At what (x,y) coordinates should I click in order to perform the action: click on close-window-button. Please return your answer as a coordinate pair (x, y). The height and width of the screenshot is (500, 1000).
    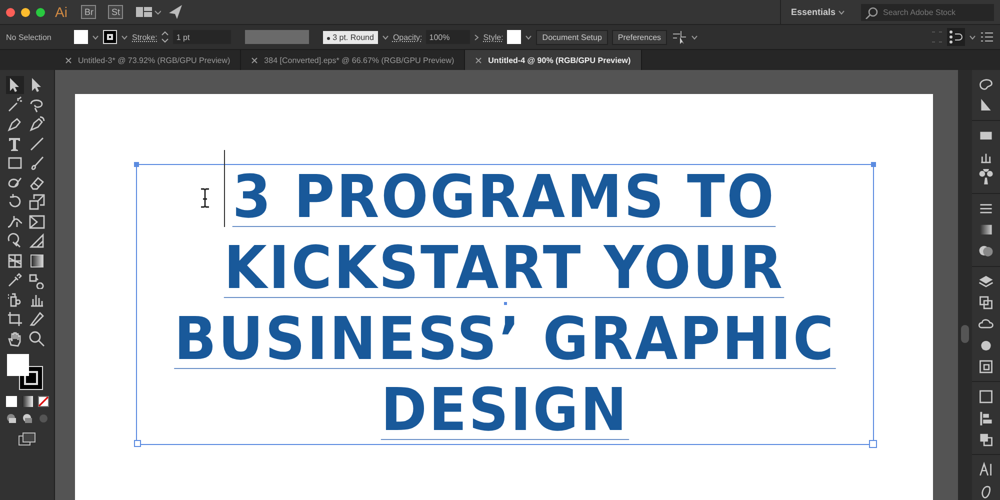
    Looking at the image, I should click on (10, 12).